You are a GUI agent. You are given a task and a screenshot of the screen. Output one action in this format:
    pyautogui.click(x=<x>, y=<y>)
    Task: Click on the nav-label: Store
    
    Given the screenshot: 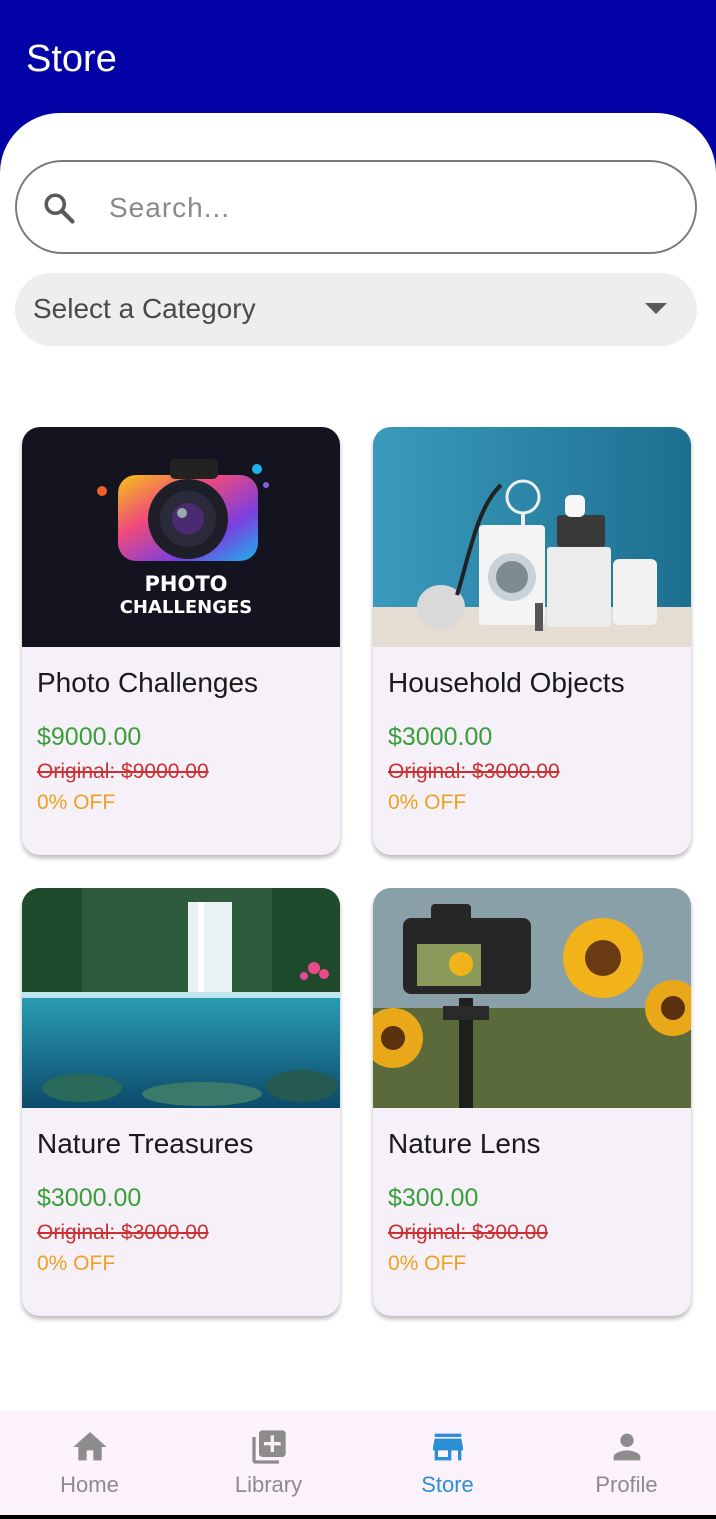 What is the action you would take?
    pyautogui.click(x=447, y=1484)
    